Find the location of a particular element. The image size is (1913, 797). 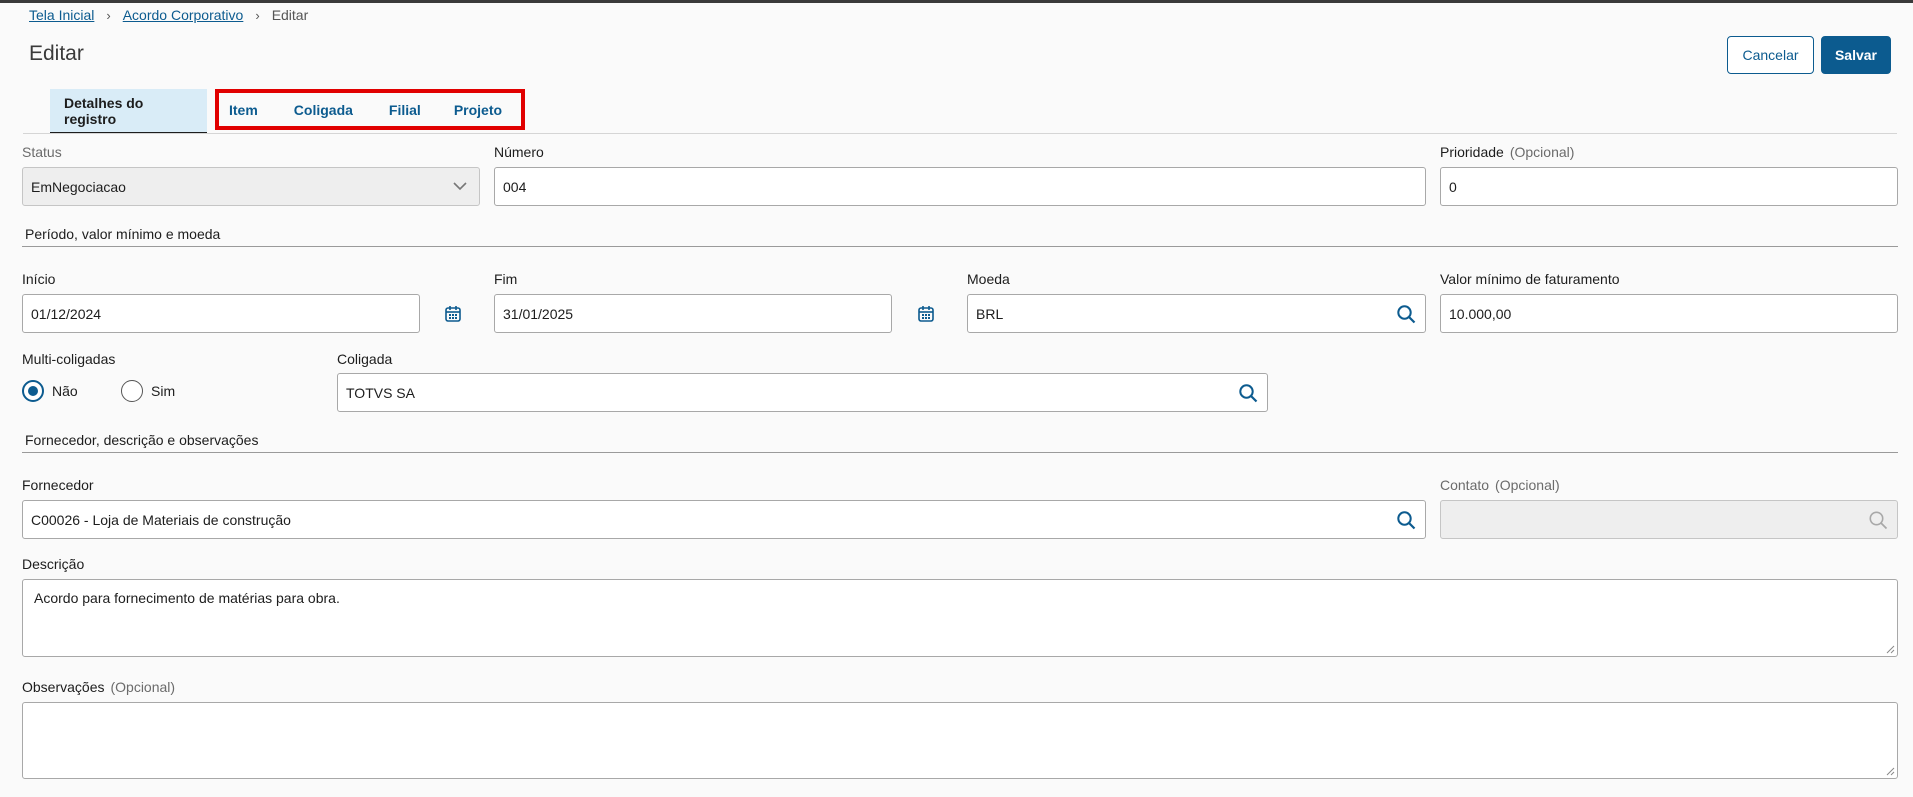

tab-coligada: Coligada is located at coordinates (323, 109).